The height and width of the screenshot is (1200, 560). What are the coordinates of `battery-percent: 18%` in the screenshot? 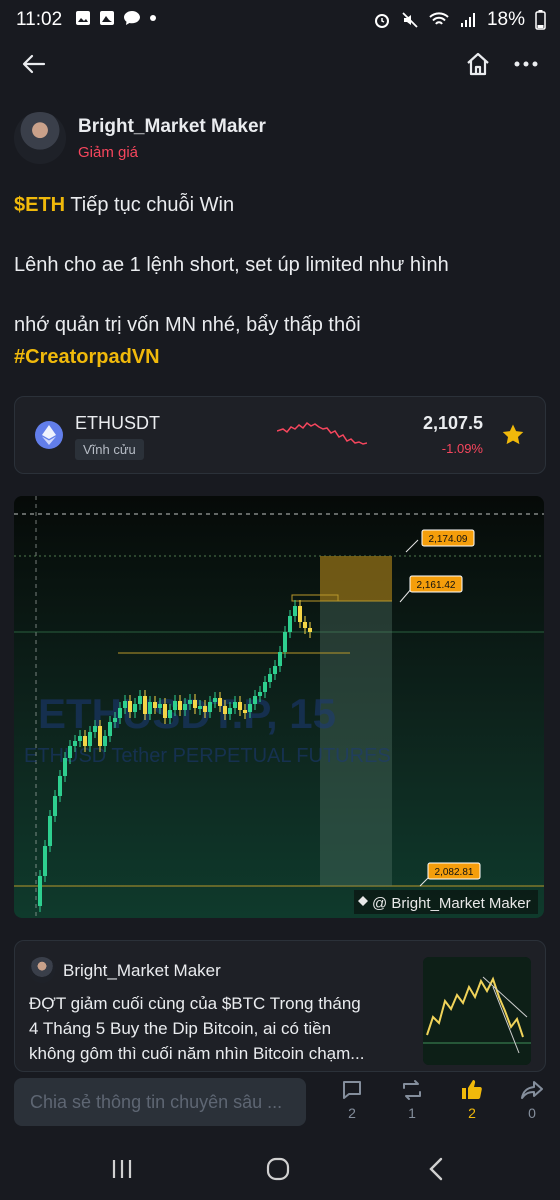 It's located at (505, 19).